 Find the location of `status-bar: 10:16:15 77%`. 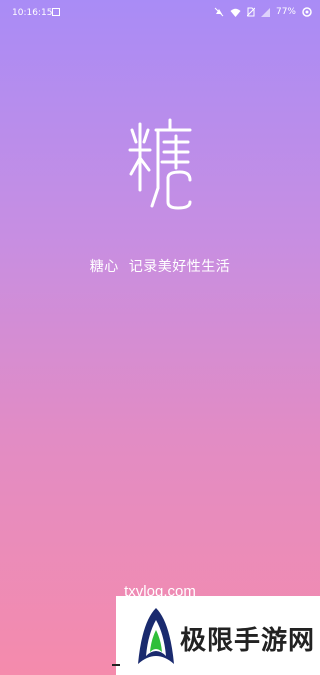

status-bar: 10:16:15 77% is located at coordinates (160, 12).